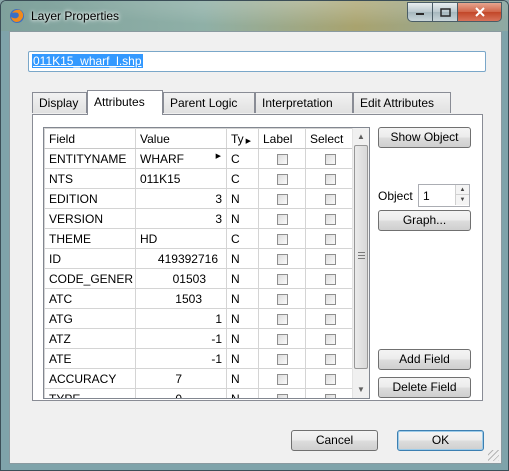  I want to click on table-row: ATE -1 N, so click(199, 358).